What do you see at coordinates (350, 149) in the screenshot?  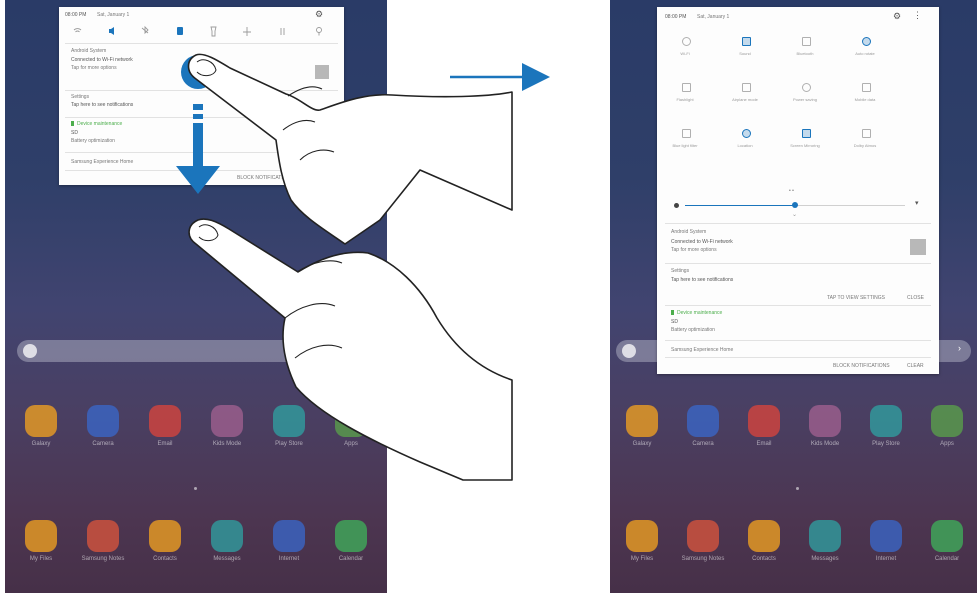 I see `upper-pointing-hand` at bounding box center [350, 149].